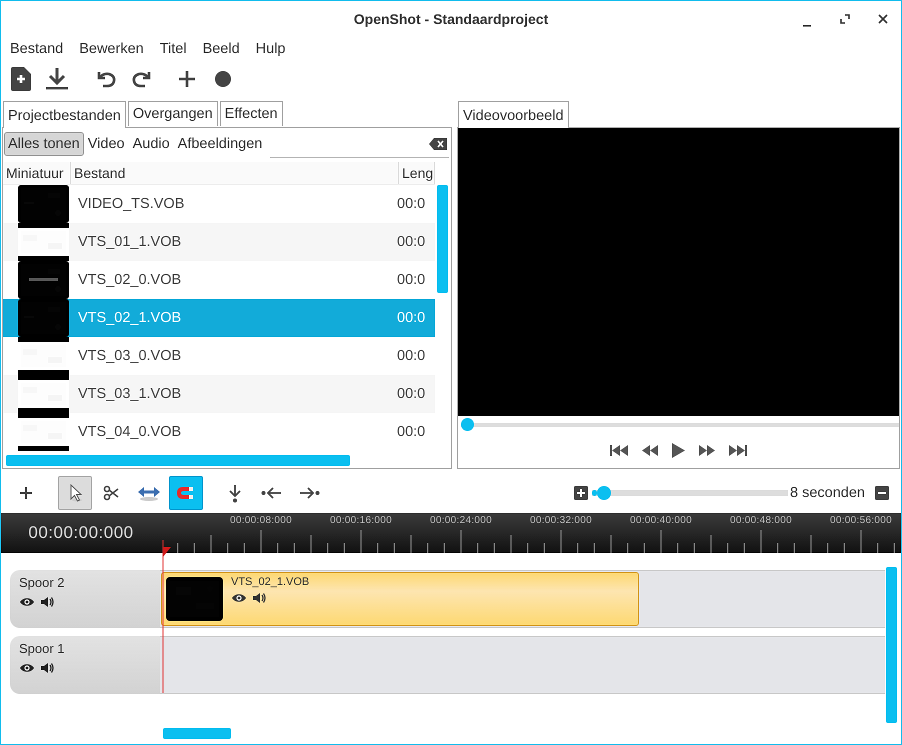  Describe the element at coordinates (57, 79) in the screenshot. I see `download-icon` at that location.